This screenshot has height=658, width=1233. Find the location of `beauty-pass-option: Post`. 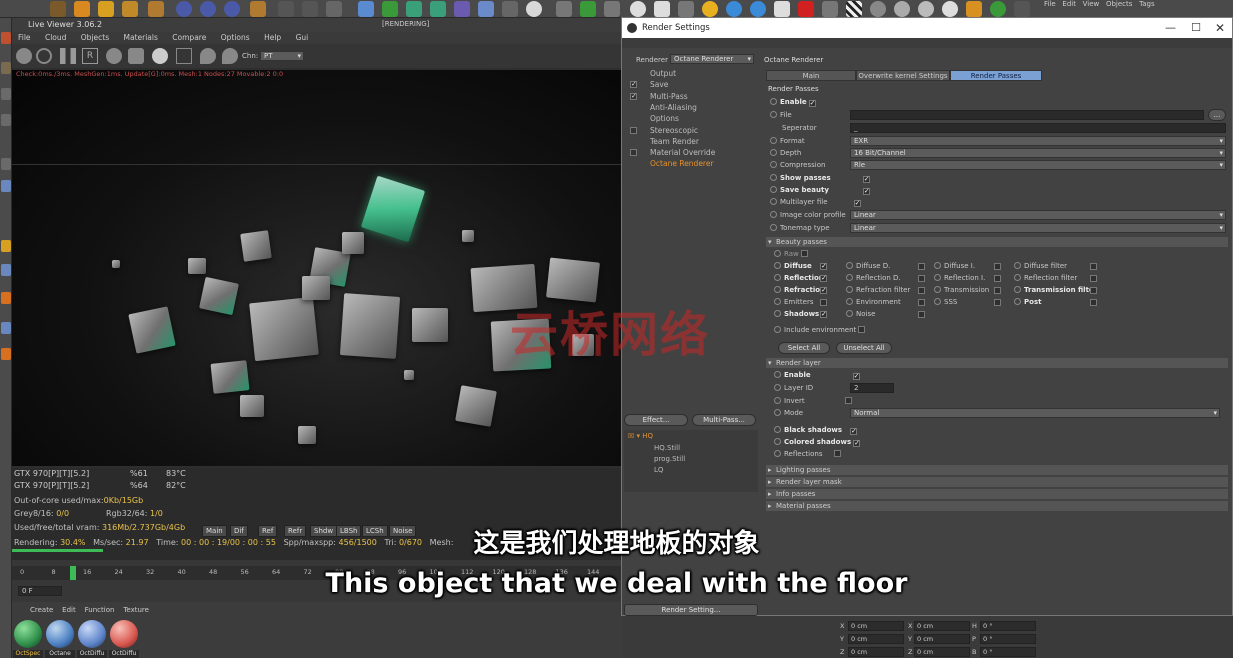

beauty-pass-option: Post is located at coordinates (1055, 302).